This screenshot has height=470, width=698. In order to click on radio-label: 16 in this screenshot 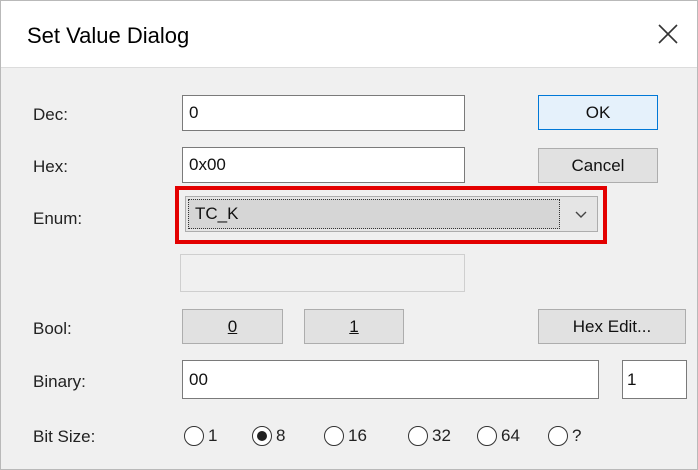, I will do `click(357, 435)`.